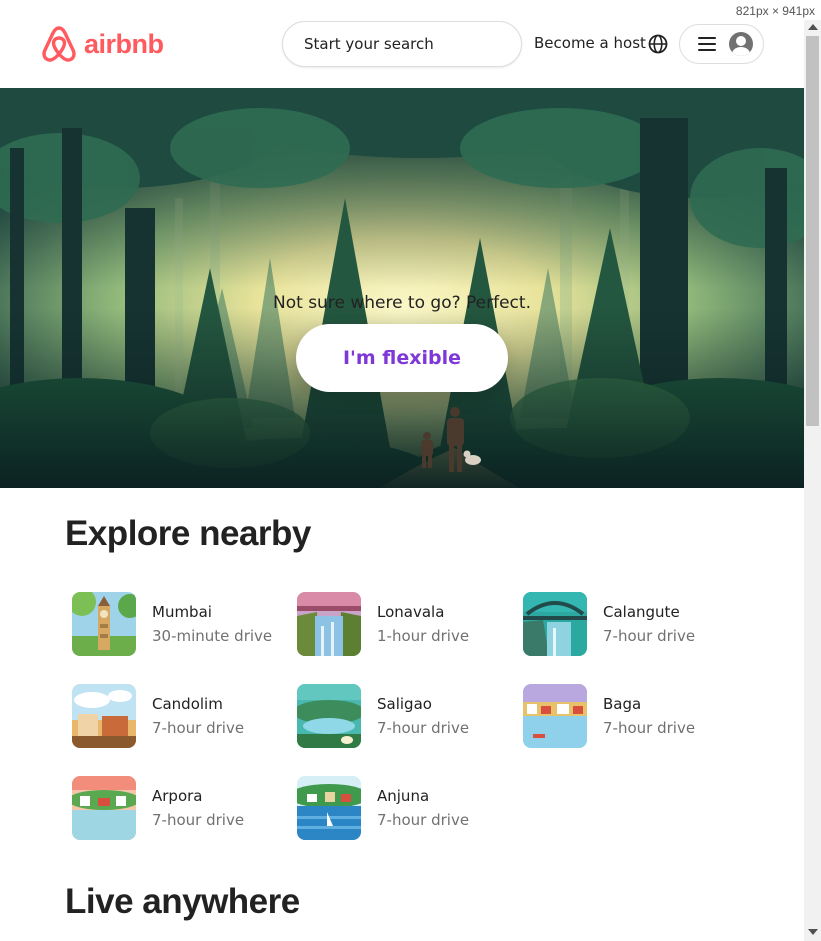 The height and width of the screenshot is (941, 821). What do you see at coordinates (622, 704) in the screenshot?
I see `destination-name: Baga` at bounding box center [622, 704].